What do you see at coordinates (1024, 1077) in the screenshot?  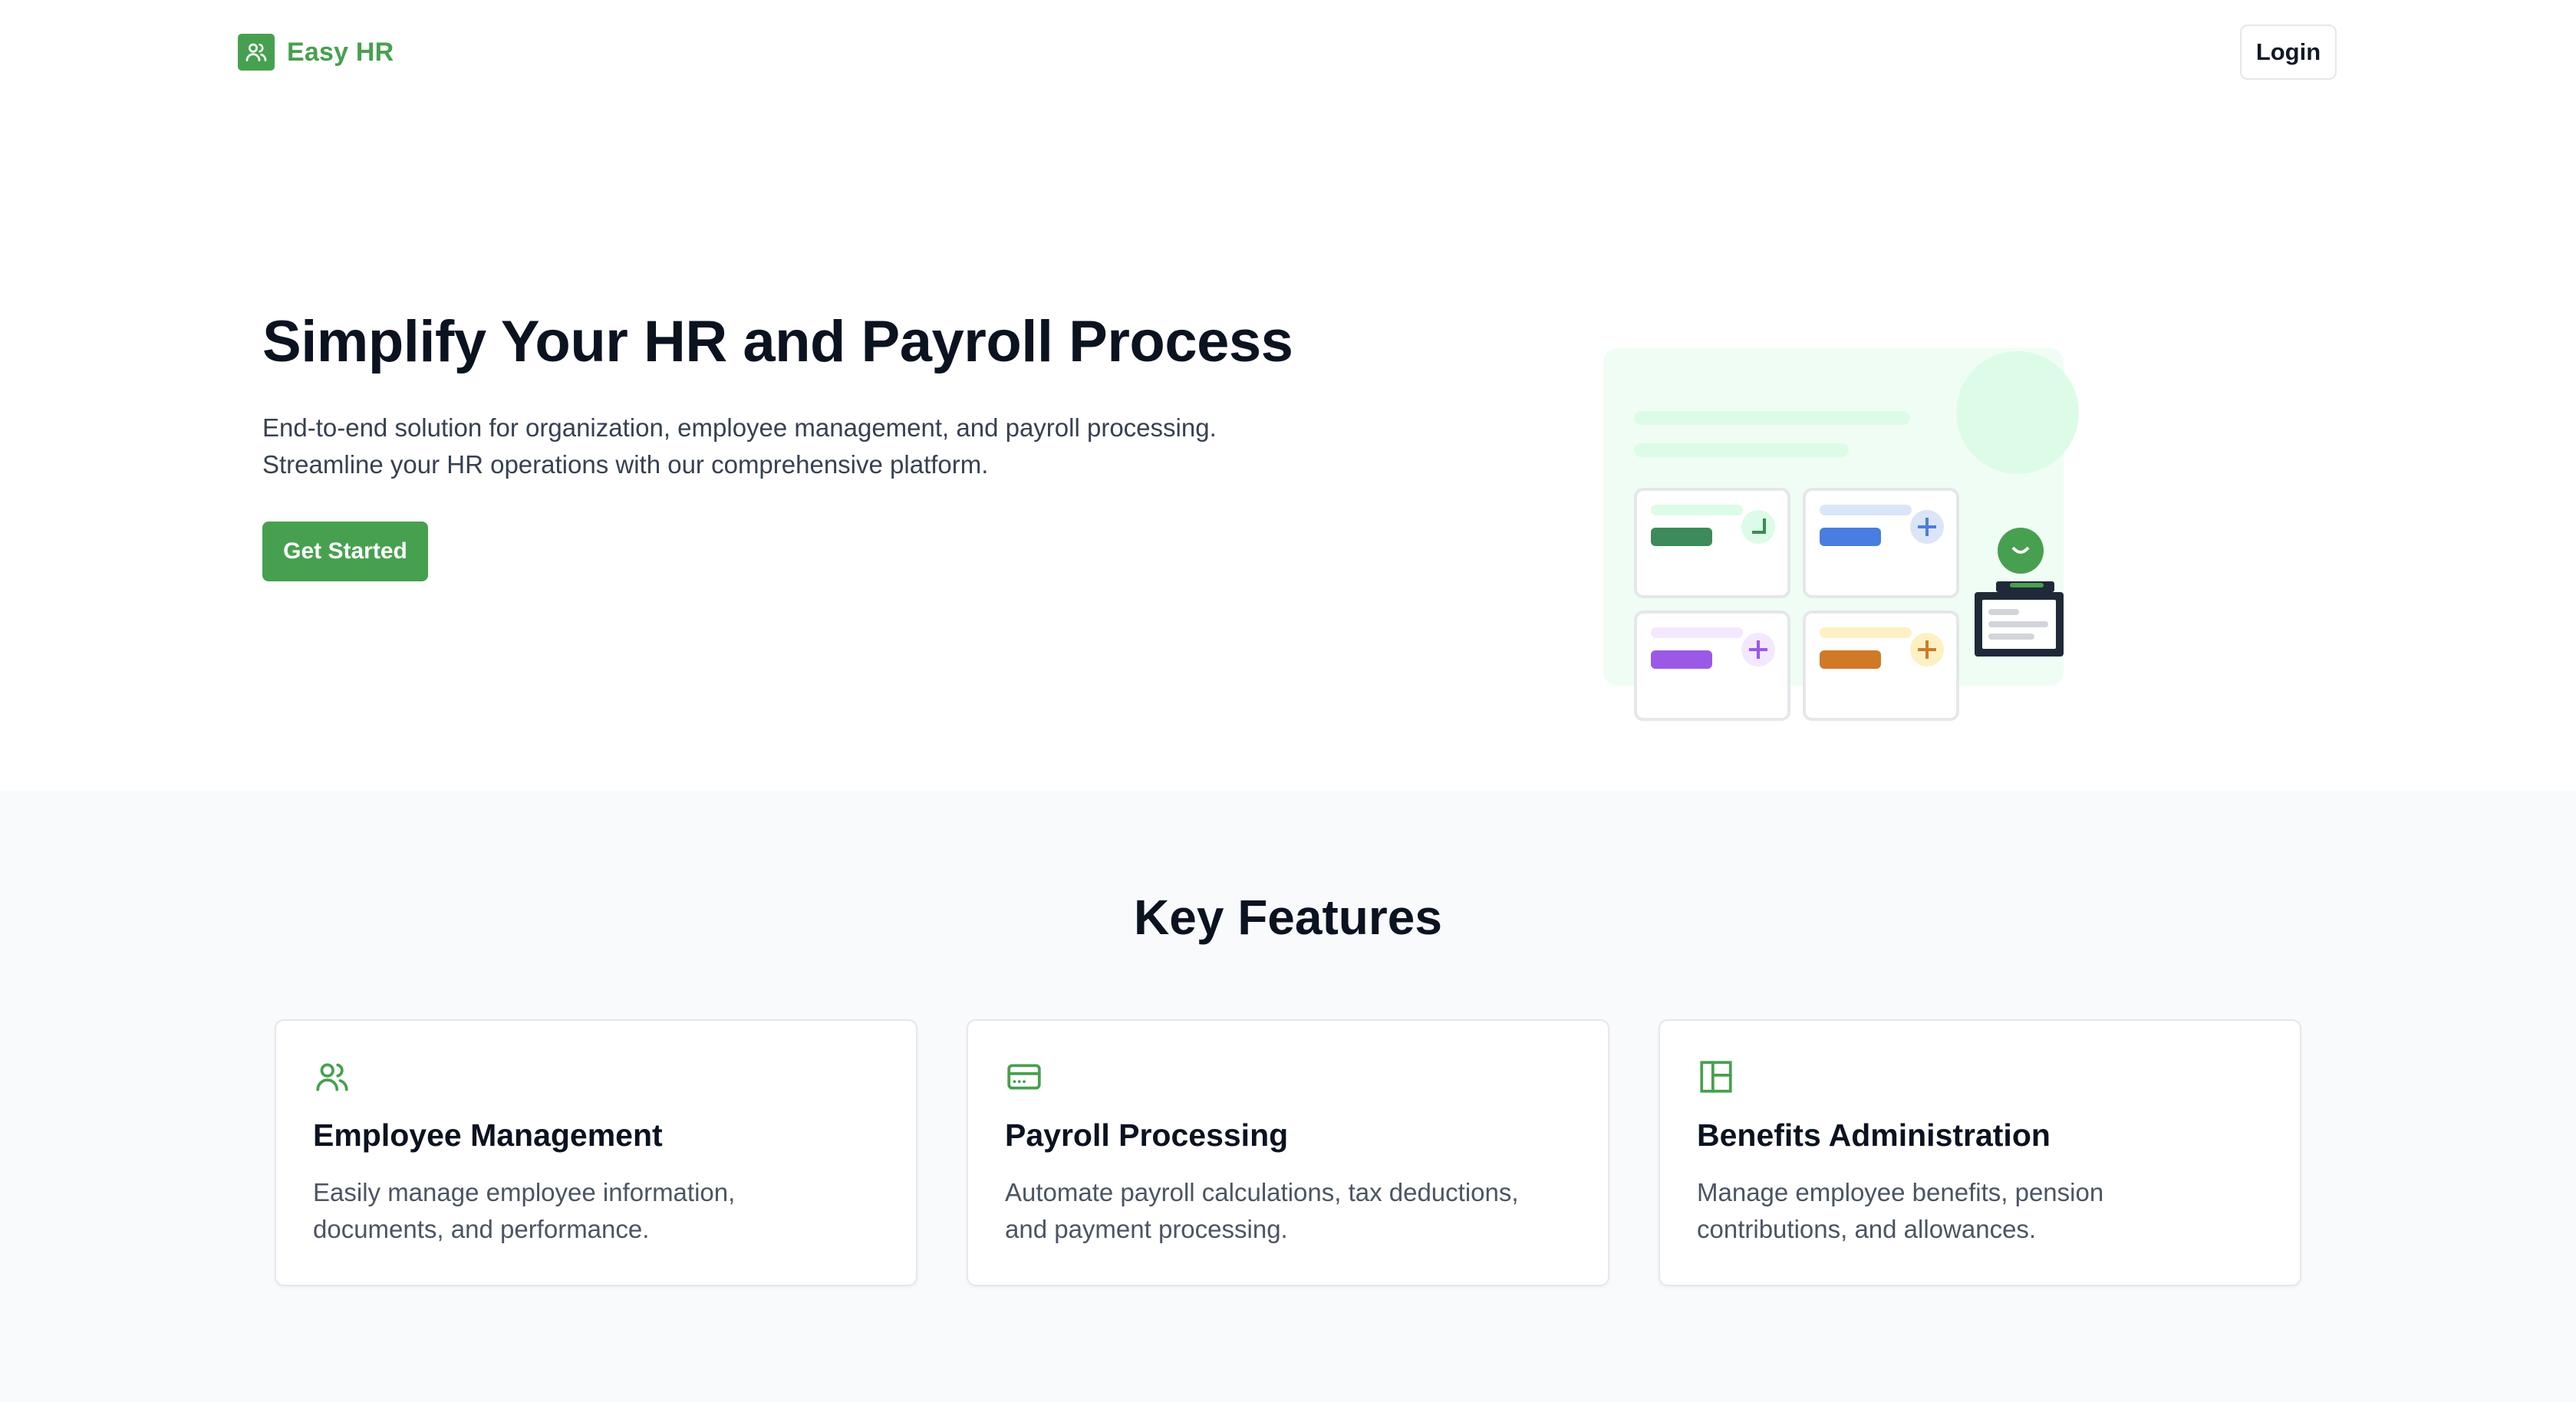 I see `credit-card-icon` at bounding box center [1024, 1077].